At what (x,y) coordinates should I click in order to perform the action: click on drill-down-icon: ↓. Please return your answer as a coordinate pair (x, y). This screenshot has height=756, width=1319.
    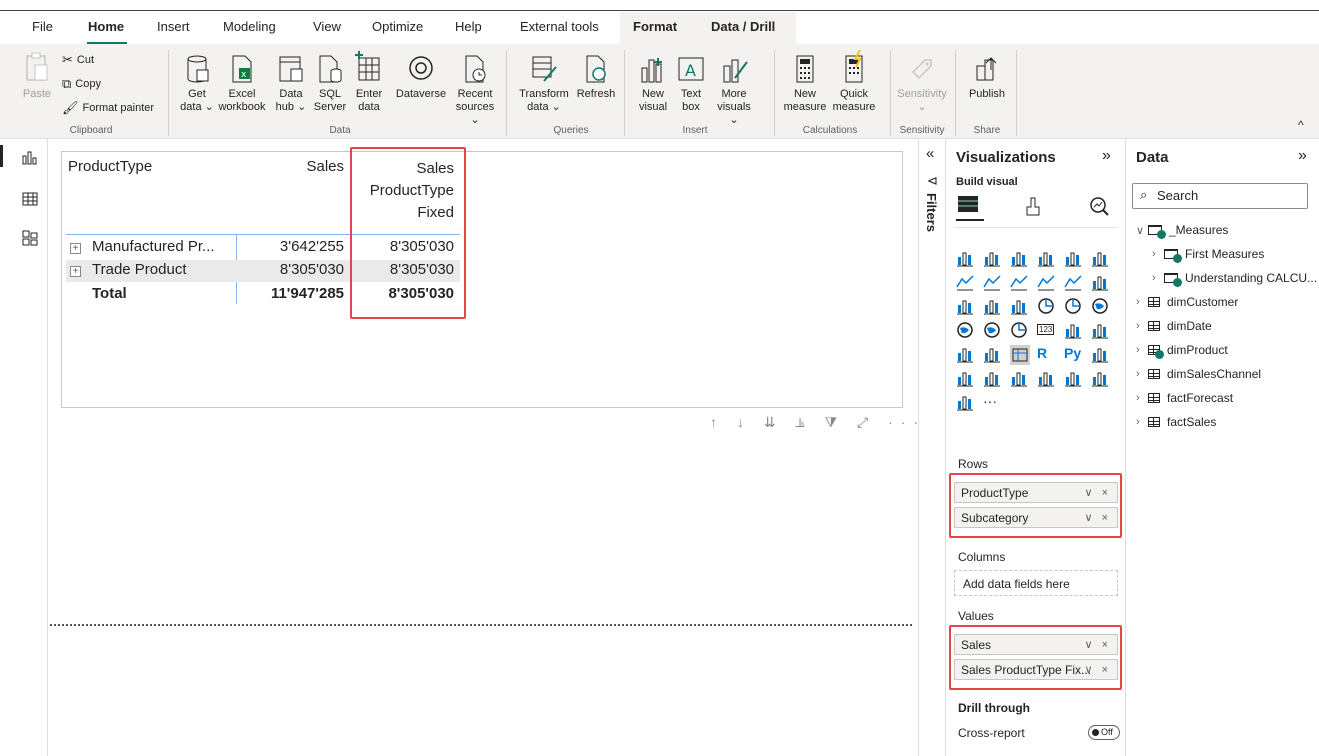
    Looking at the image, I should click on (744, 422).